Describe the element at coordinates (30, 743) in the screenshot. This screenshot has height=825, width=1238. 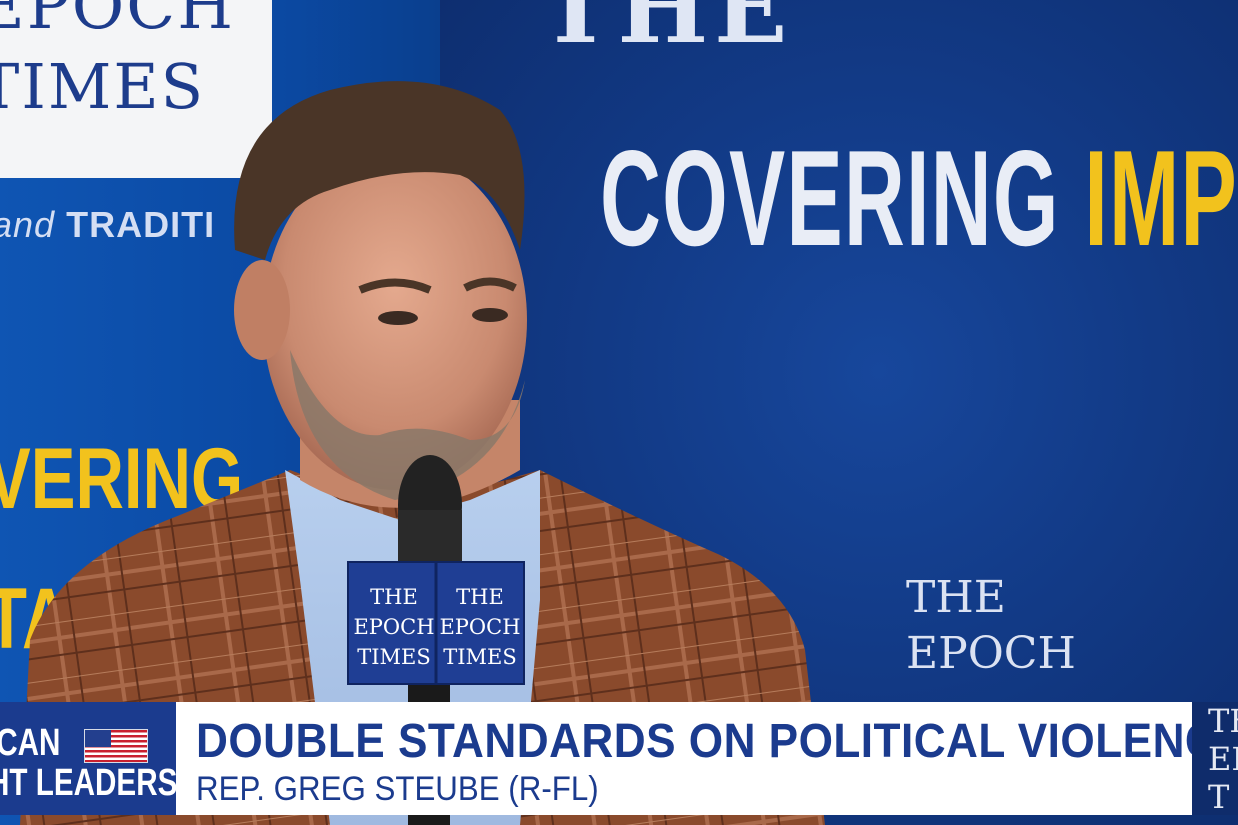
I see `show-name-line1: ICAN` at that location.